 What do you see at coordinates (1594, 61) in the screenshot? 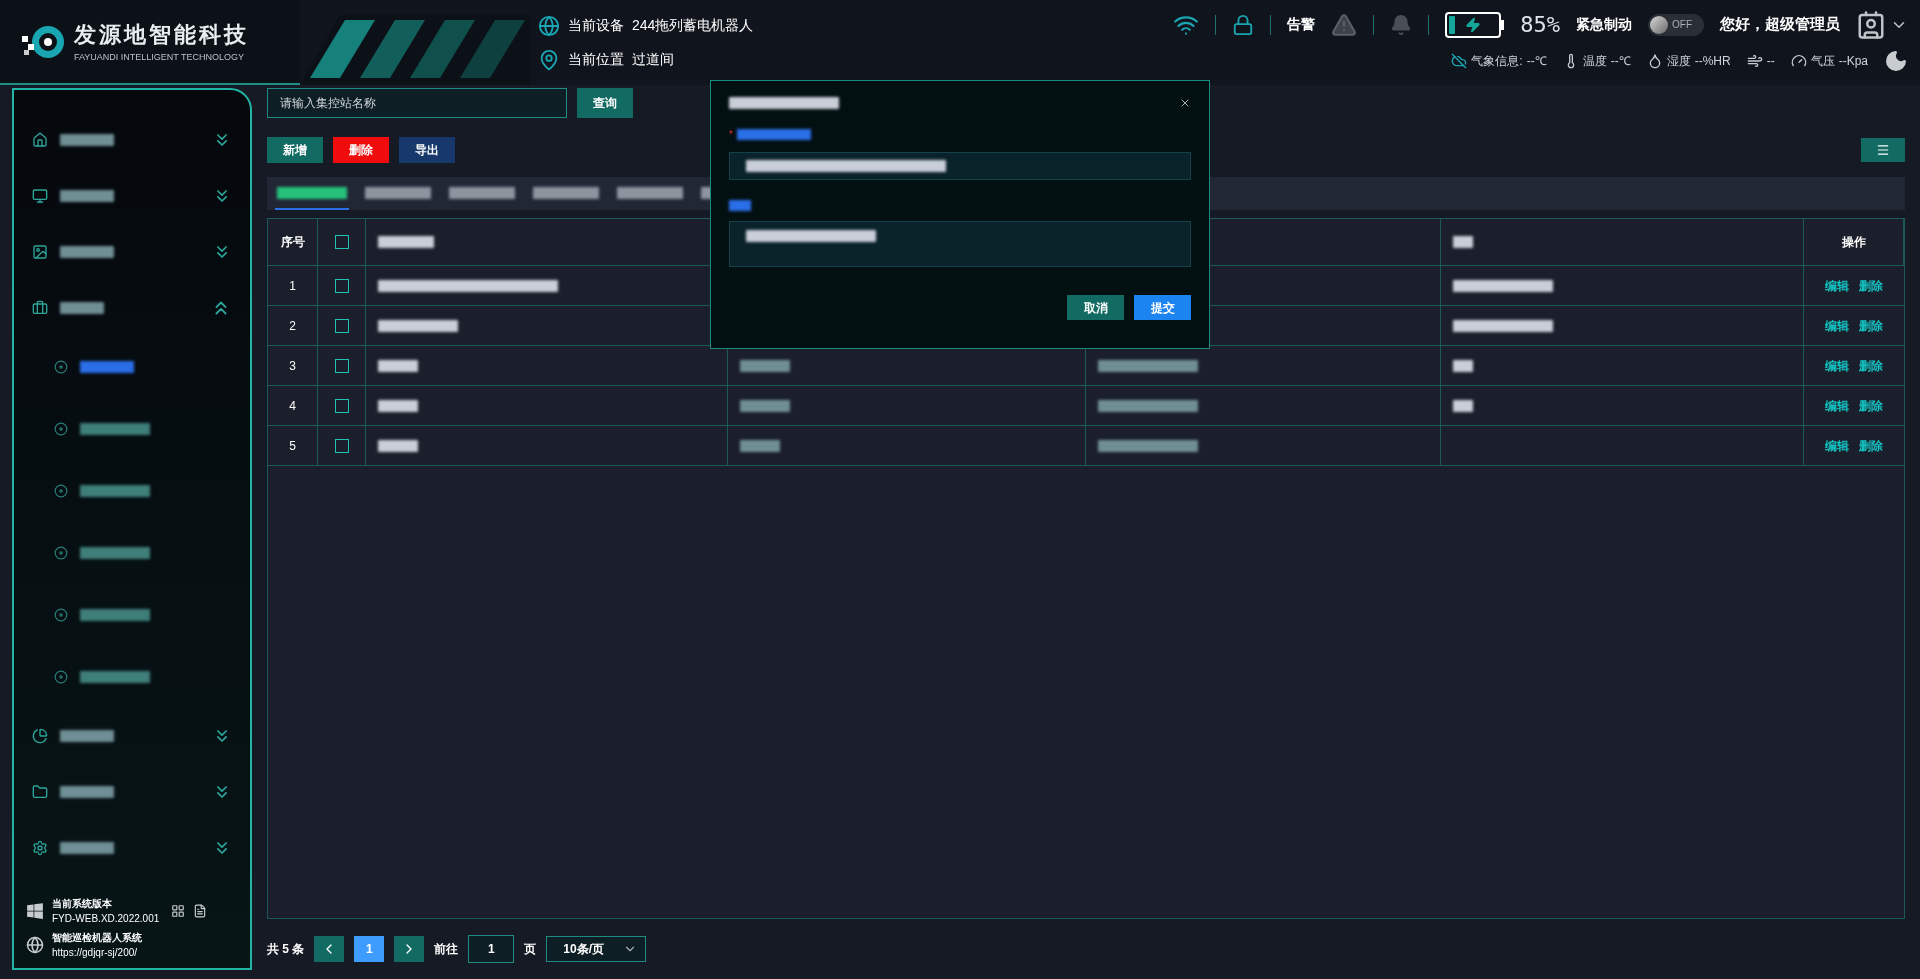
I see `weather-label: 温度` at bounding box center [1594, 61].